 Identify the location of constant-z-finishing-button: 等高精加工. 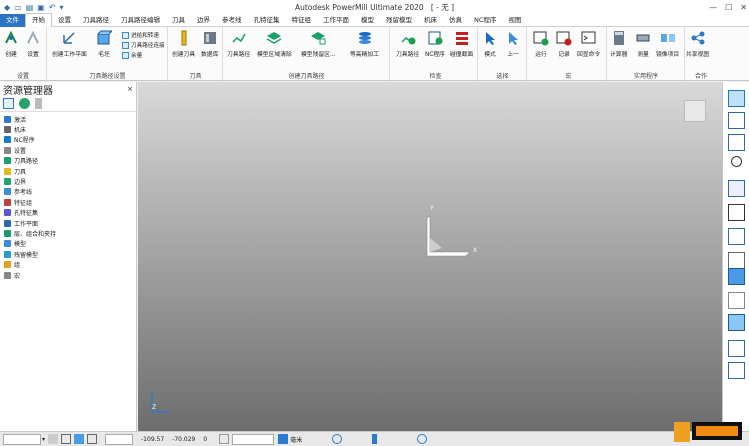
(364, 44).